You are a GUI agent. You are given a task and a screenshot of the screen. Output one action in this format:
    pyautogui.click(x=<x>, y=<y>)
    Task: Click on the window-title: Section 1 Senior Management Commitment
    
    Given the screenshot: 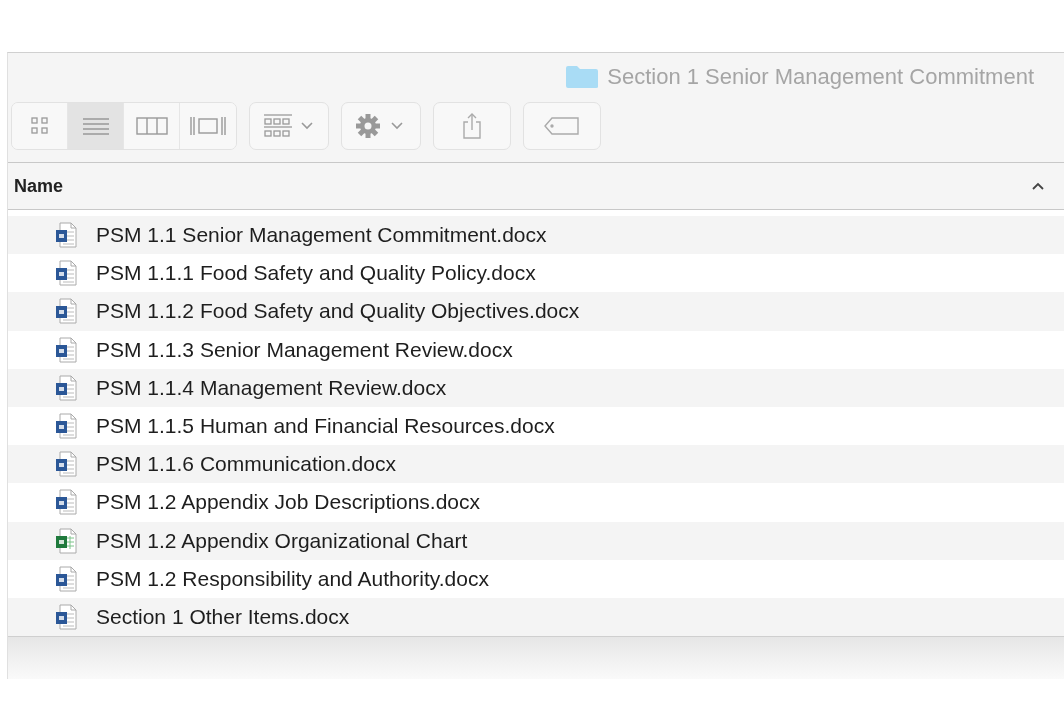 What is the action you would take?
    pyautogui.click(x=820, y=77)
    